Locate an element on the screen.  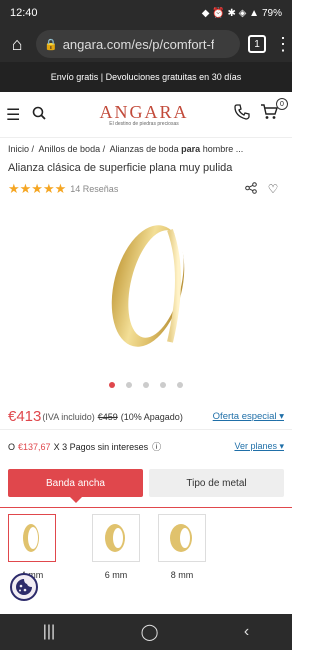
breadcrumb-item: Anillos de boda is located at coordinates (70, 149).